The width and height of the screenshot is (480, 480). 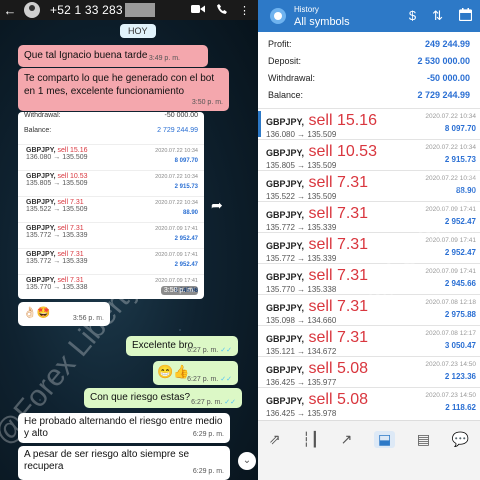 I want to click on outgoing-message: Excelente bro 6:27 p. m. ✓✓, so click(x=182, y=346).